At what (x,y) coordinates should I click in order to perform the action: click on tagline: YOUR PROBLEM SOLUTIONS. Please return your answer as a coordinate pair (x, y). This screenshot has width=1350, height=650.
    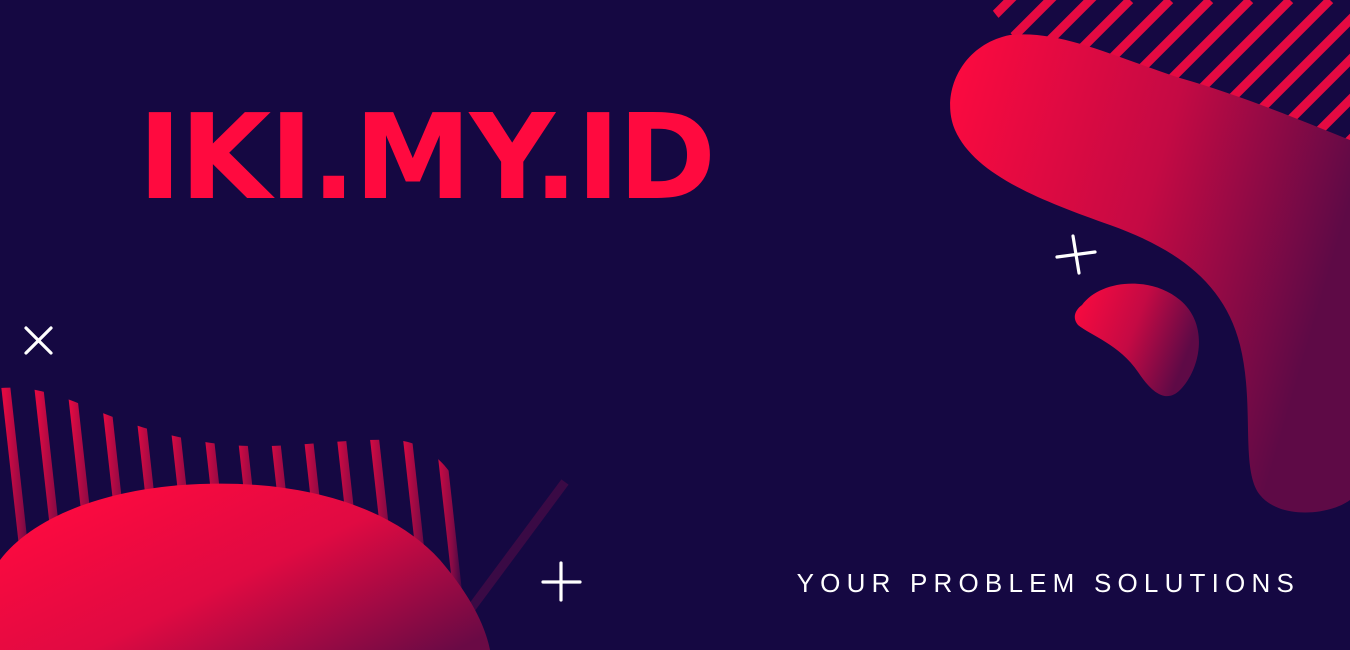
    Looking at the image, I should click on (1048, 583).